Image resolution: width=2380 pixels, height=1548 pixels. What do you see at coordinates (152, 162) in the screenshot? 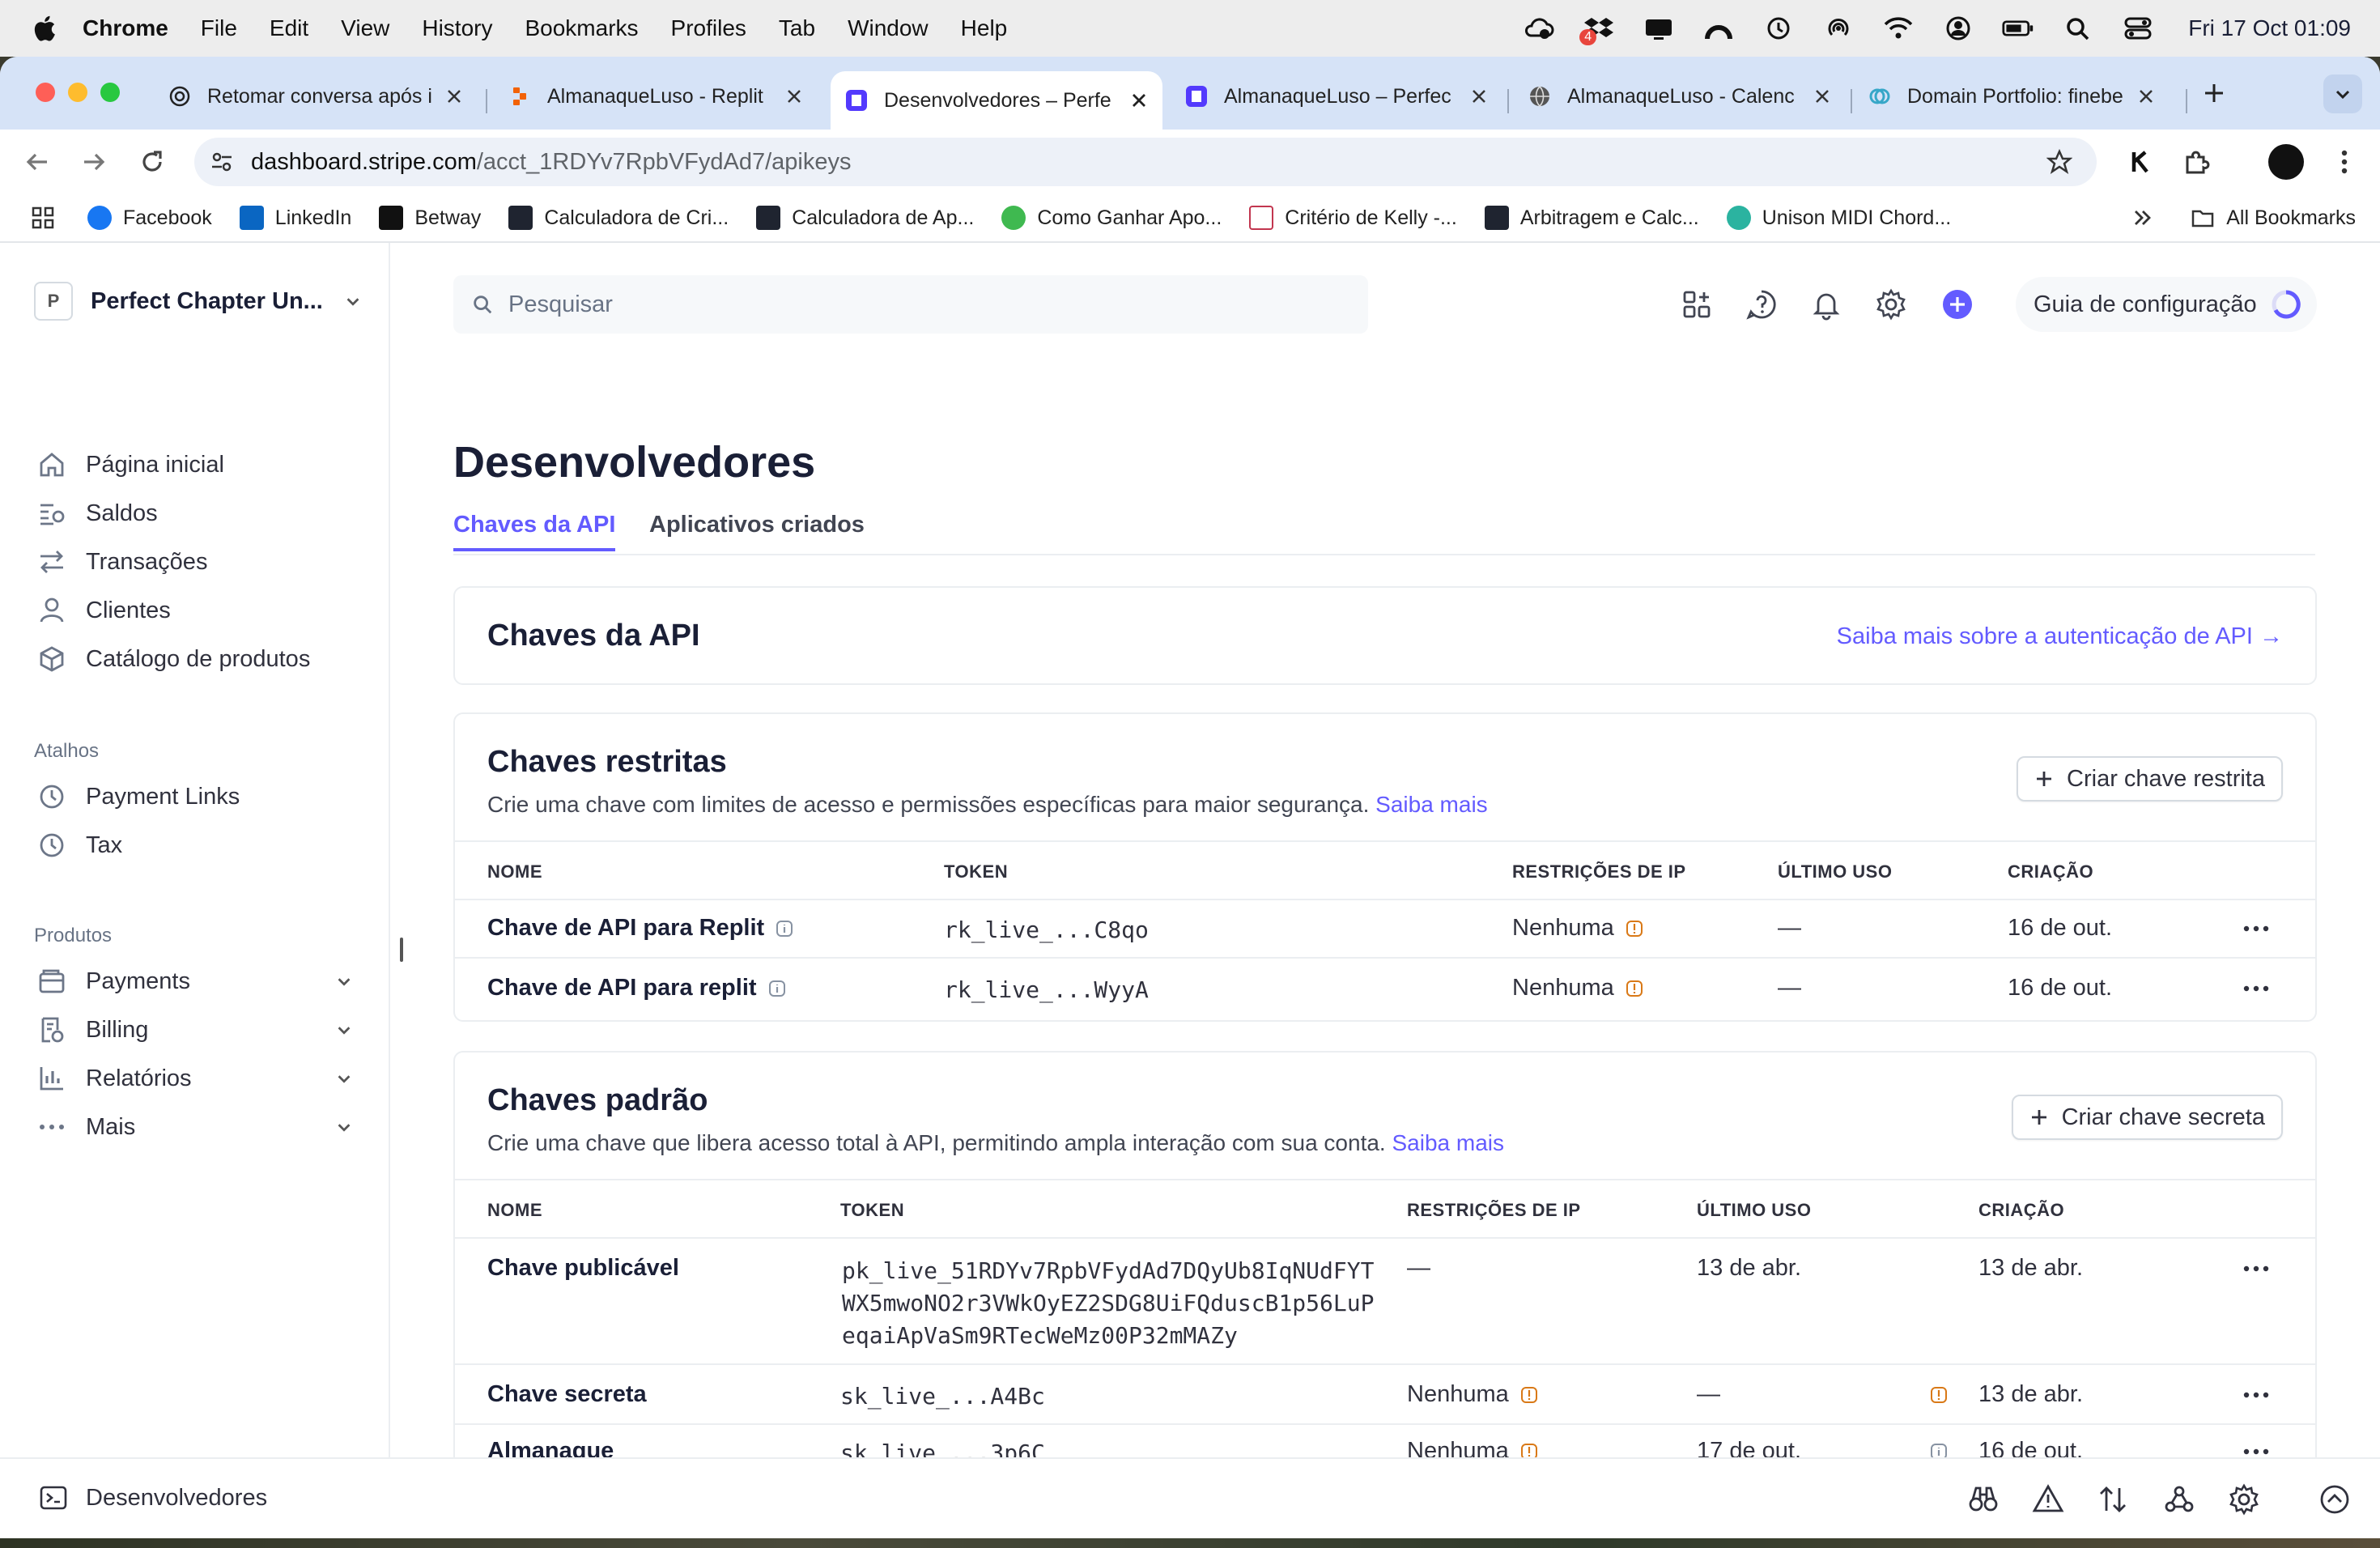
I see `reload-icon` at bounding box center [152, 162].